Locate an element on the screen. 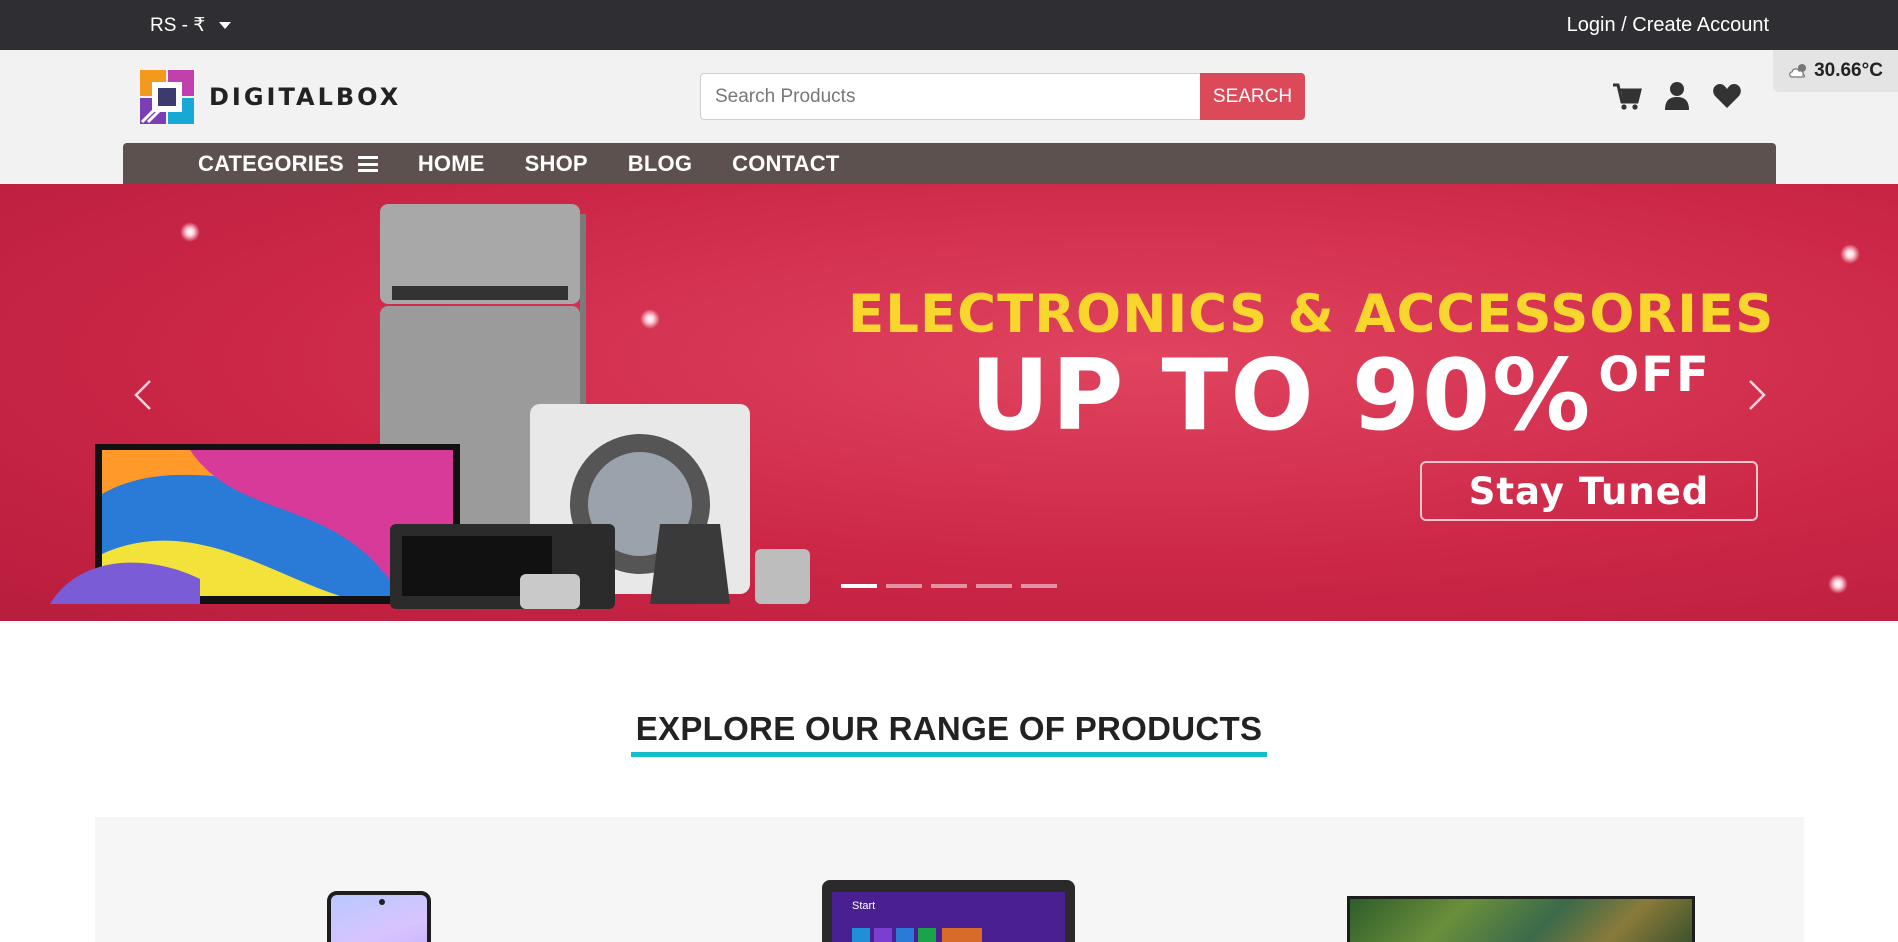 The width and height of the screenshot is (1898, 942). currency-label: RS - ₹ is located at coordinates (178, 25).